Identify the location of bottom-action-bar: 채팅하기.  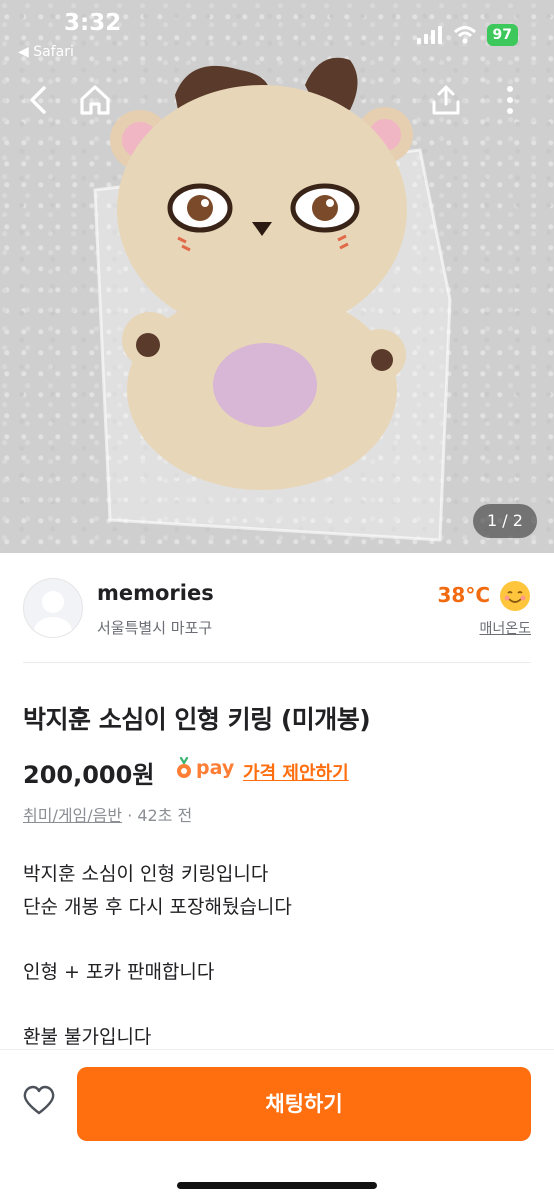
(277, 1125).